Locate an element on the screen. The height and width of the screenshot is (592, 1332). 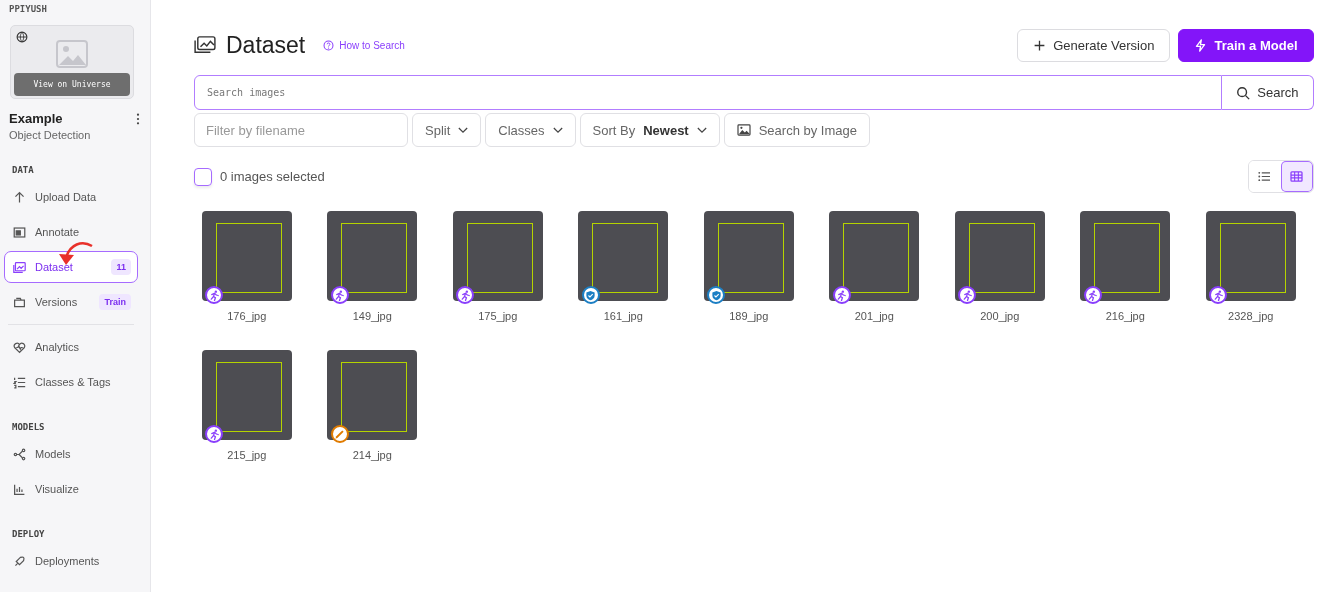
filename-filter-field: Filter by filename is located at coordinates (301, 130).